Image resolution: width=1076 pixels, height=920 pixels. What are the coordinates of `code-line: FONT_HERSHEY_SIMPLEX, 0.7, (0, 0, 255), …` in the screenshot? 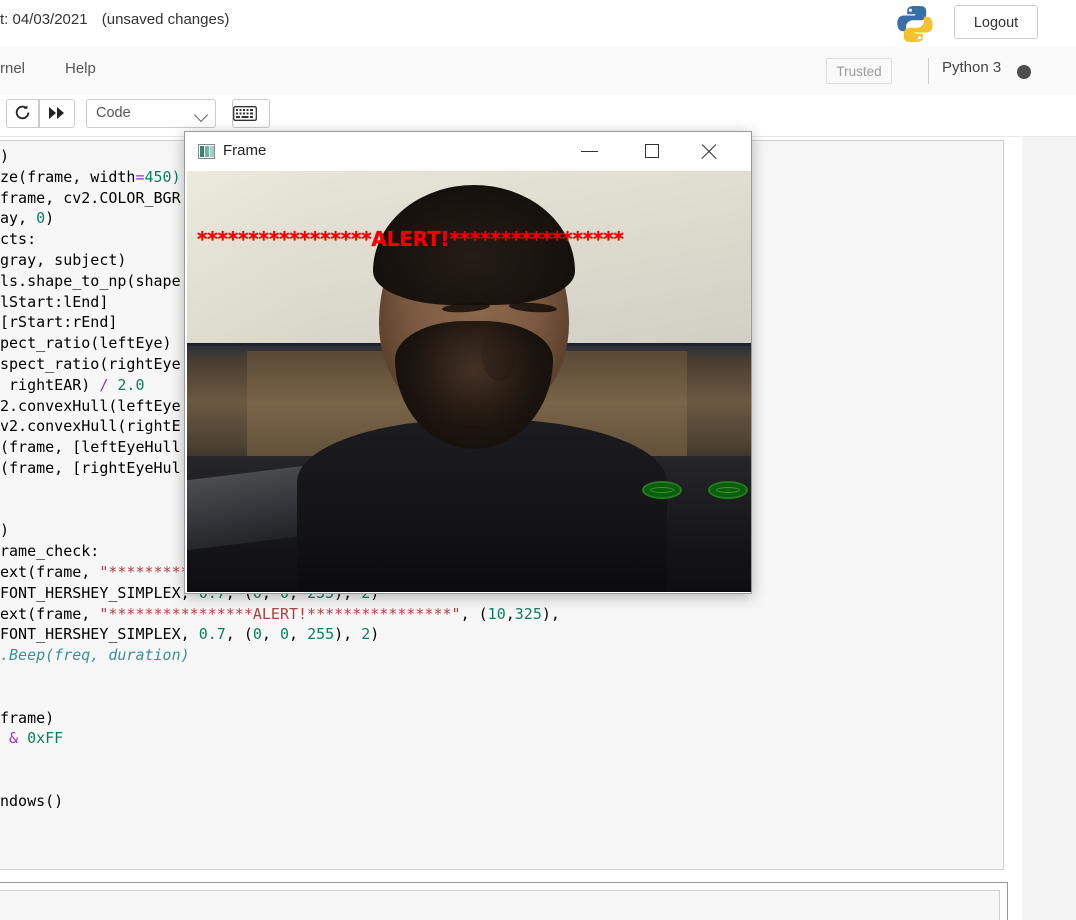 It's located at (500, 634).